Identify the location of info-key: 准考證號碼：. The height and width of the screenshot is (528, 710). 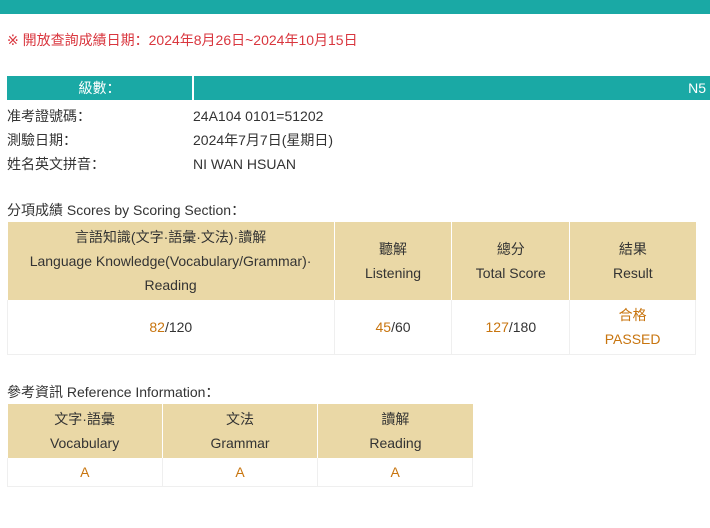
(49, 116).